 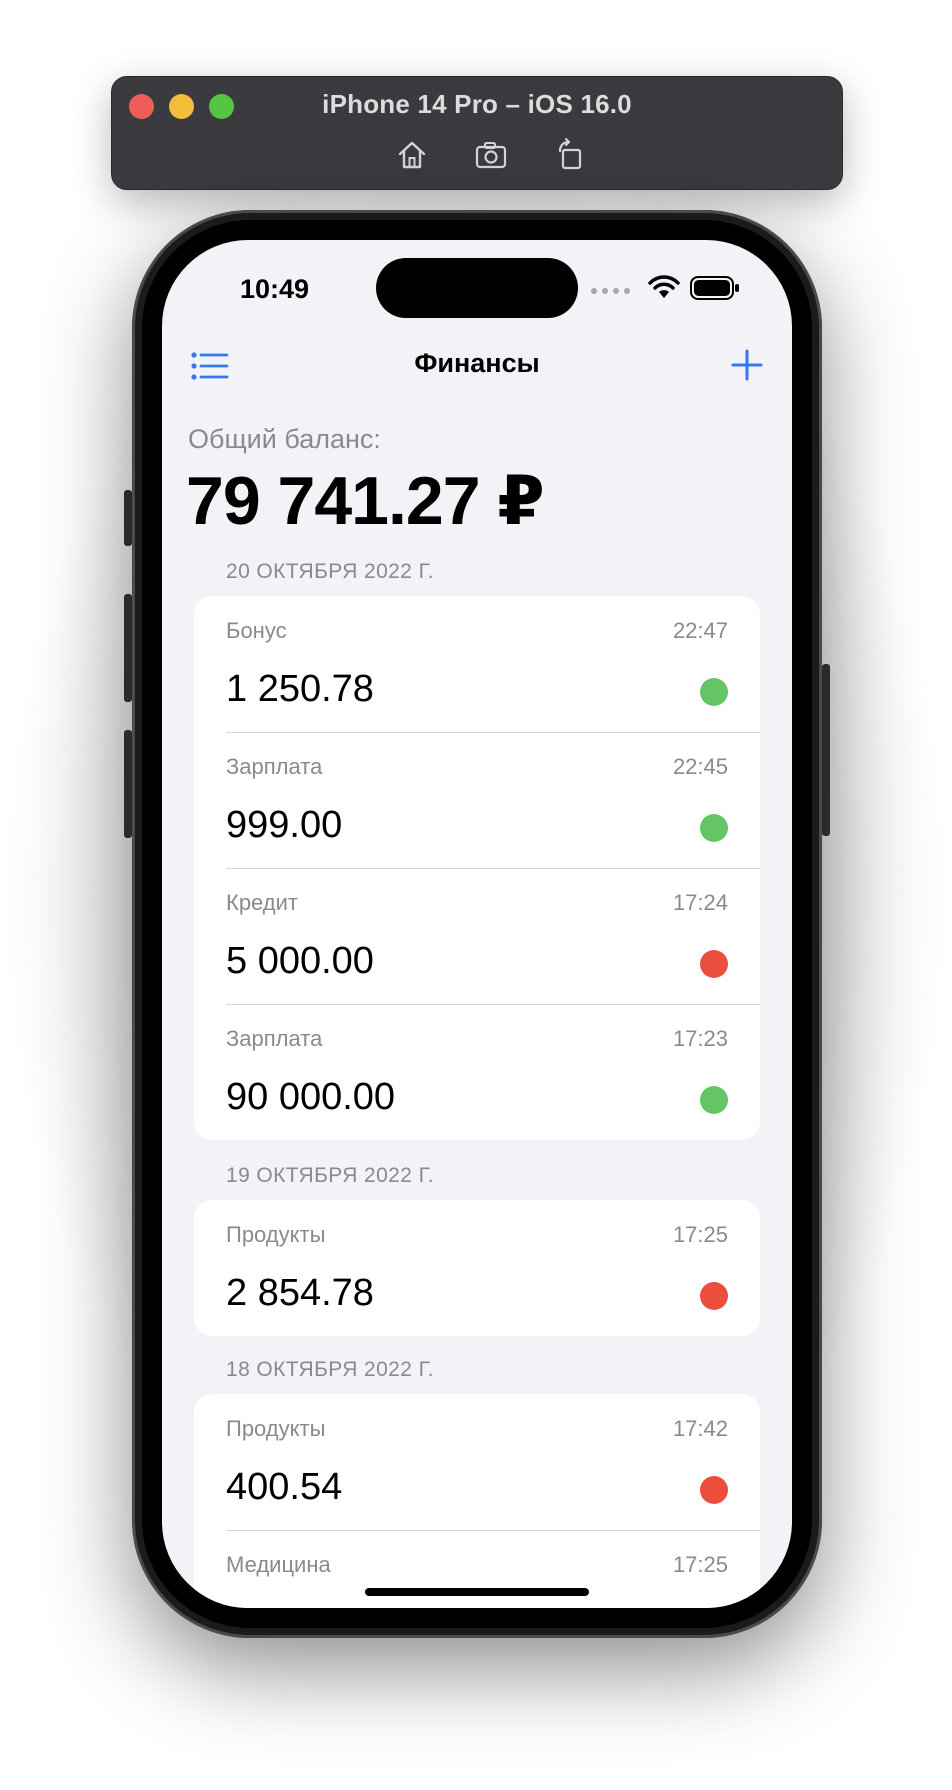 I want to click on transaction-row: Кредит 17:24 5 000.00, so click(x=477, y=936).